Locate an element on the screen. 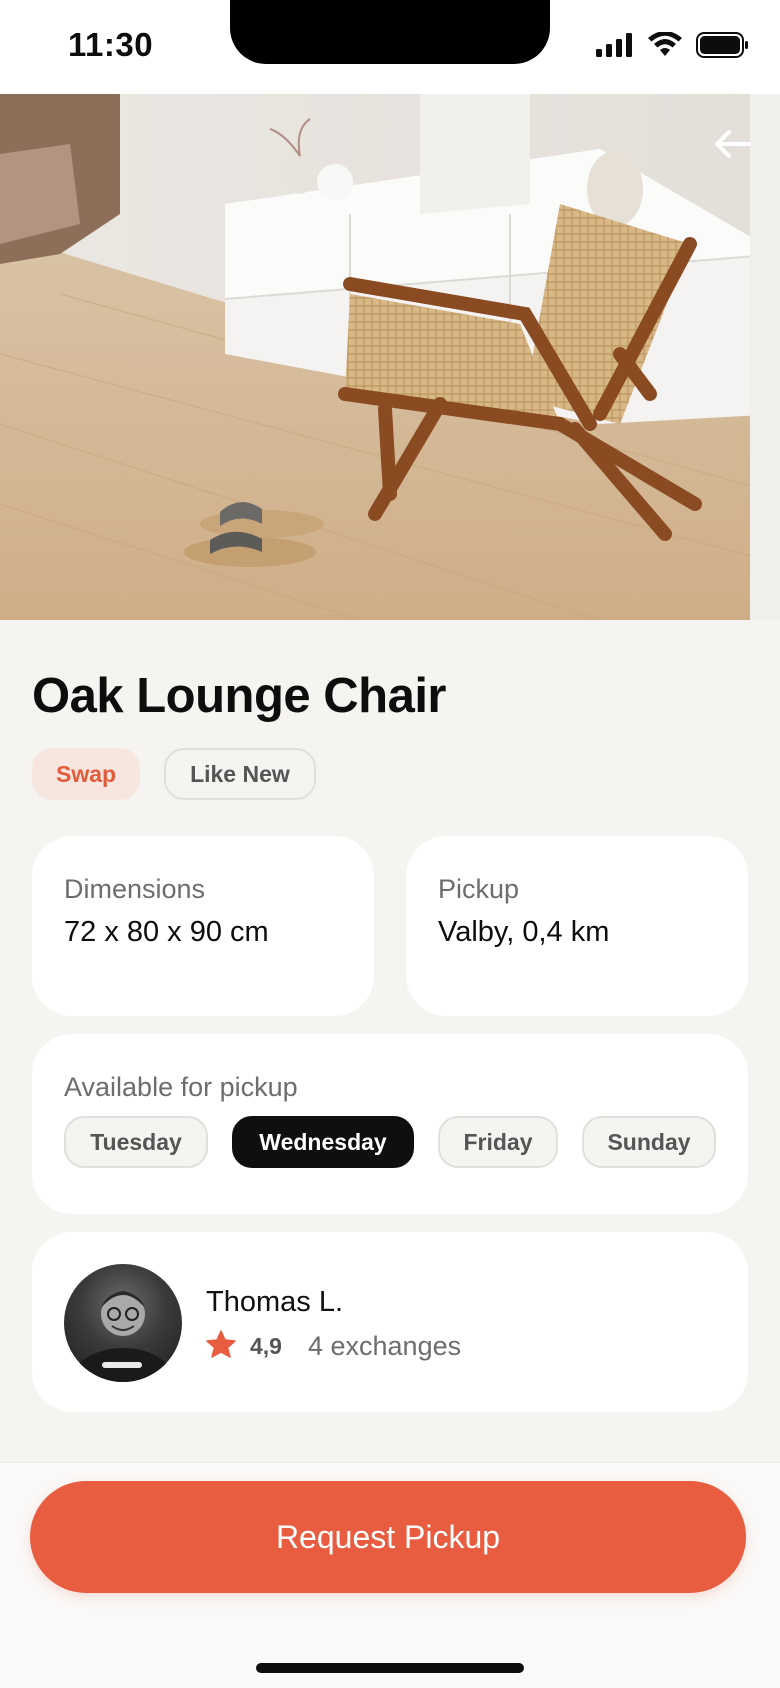  tag-condition: Like New is located at coordinates (240, 774).